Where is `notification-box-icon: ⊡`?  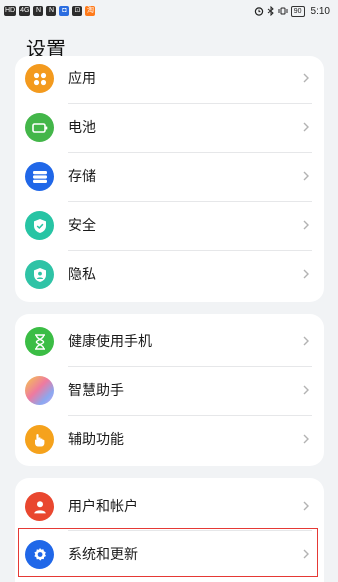 notification-box-icon: ⊡ is located at coordinates (77, 11).